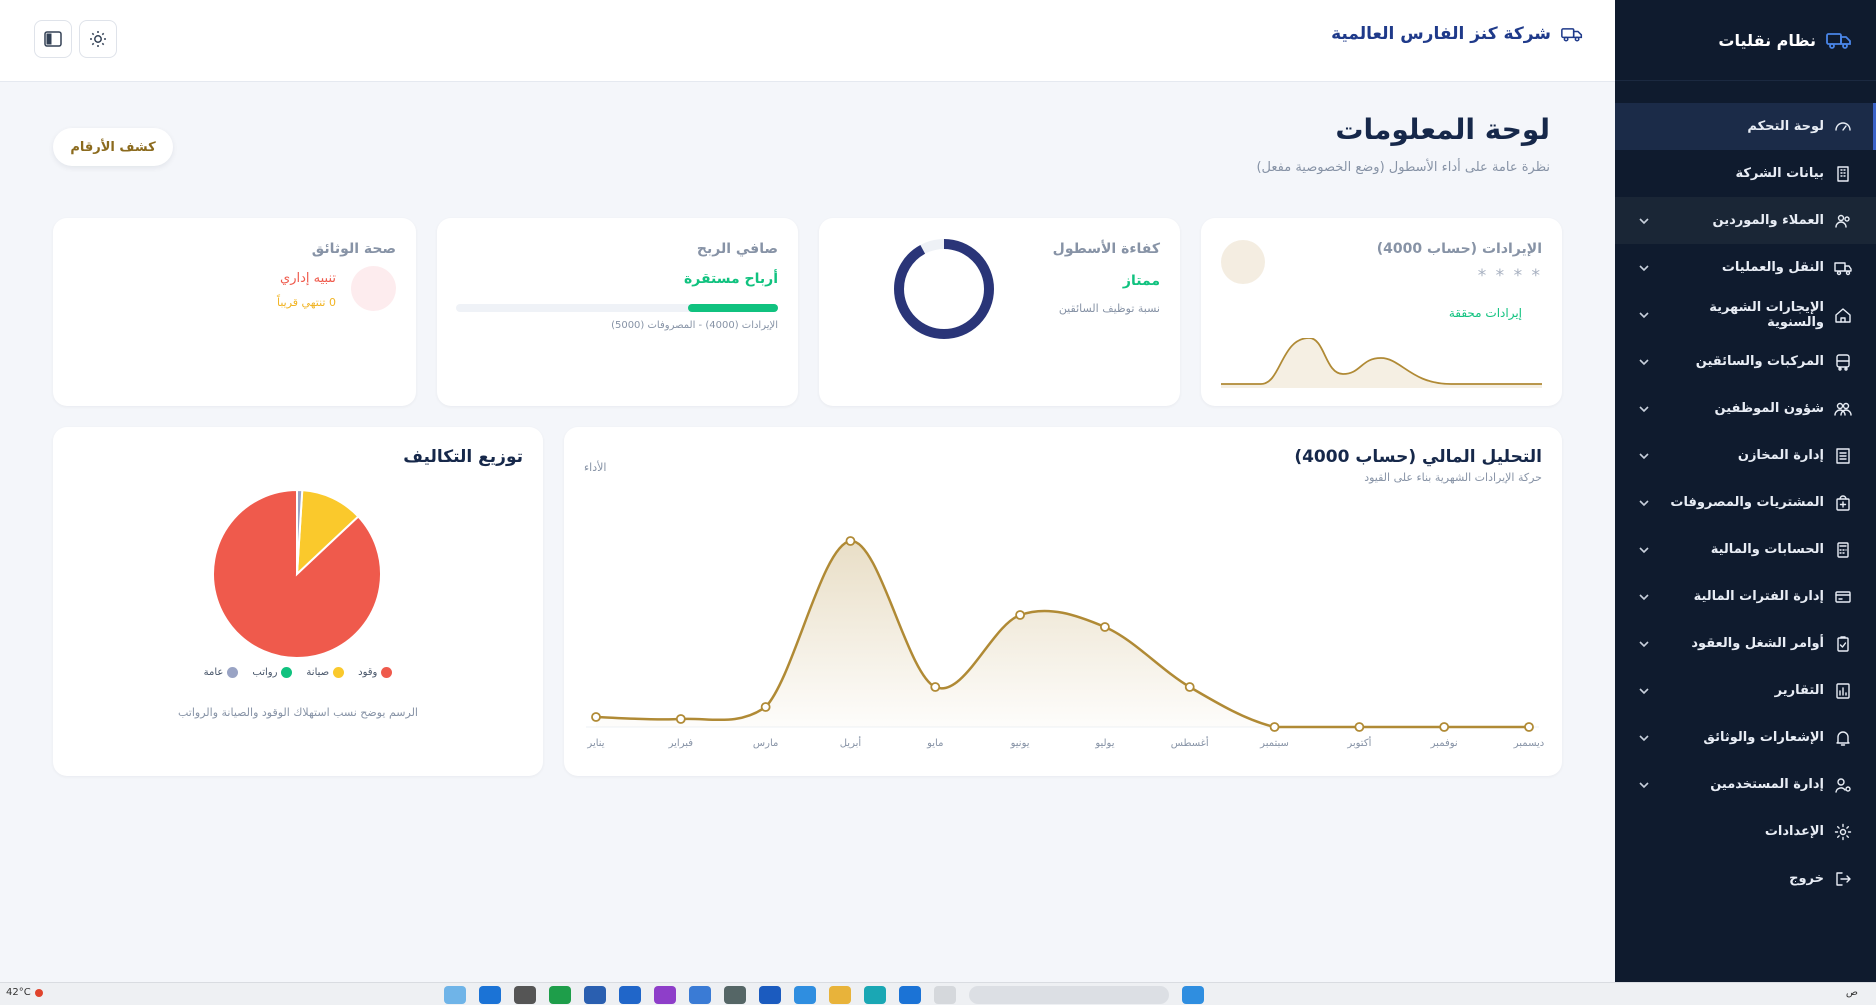 The width and height of the screenshot is (1876, 1005). I want to click on sidebar-item-6: شؤون الموظفين, so click(1745, 408).